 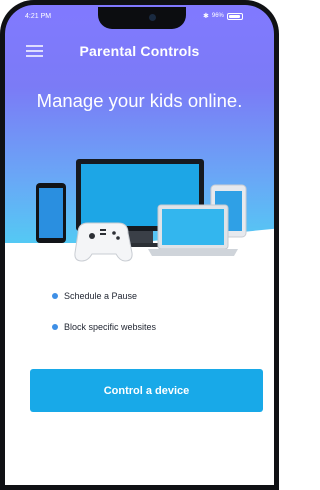 I want to click on feature-item: Schedule a Pause, so click(x=101, y=296).